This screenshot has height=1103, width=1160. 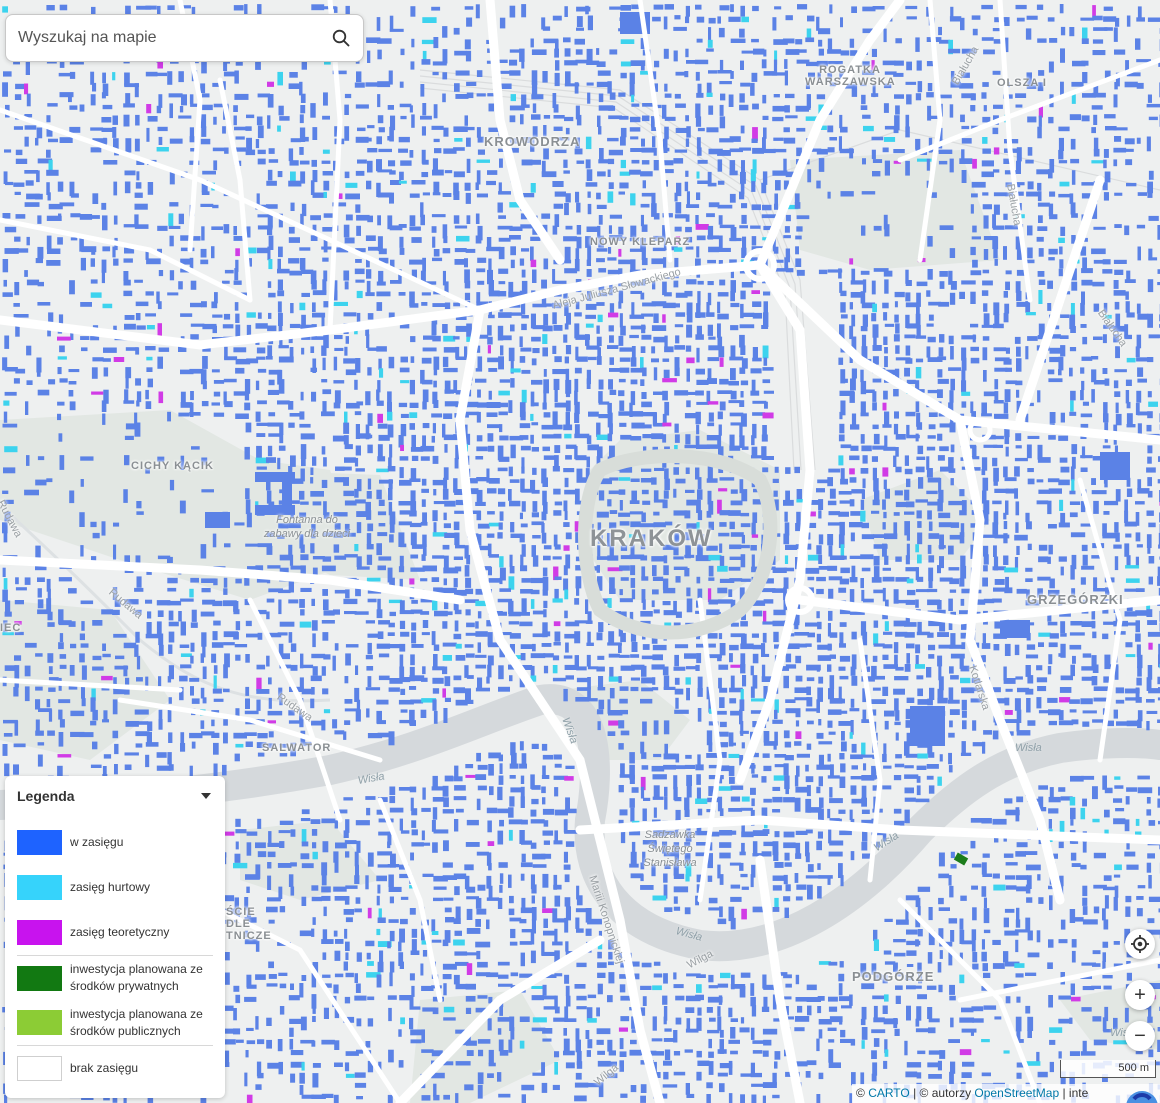 I want to click on legend-item-in-range: w zasięgu, so click(x=115, y=842).